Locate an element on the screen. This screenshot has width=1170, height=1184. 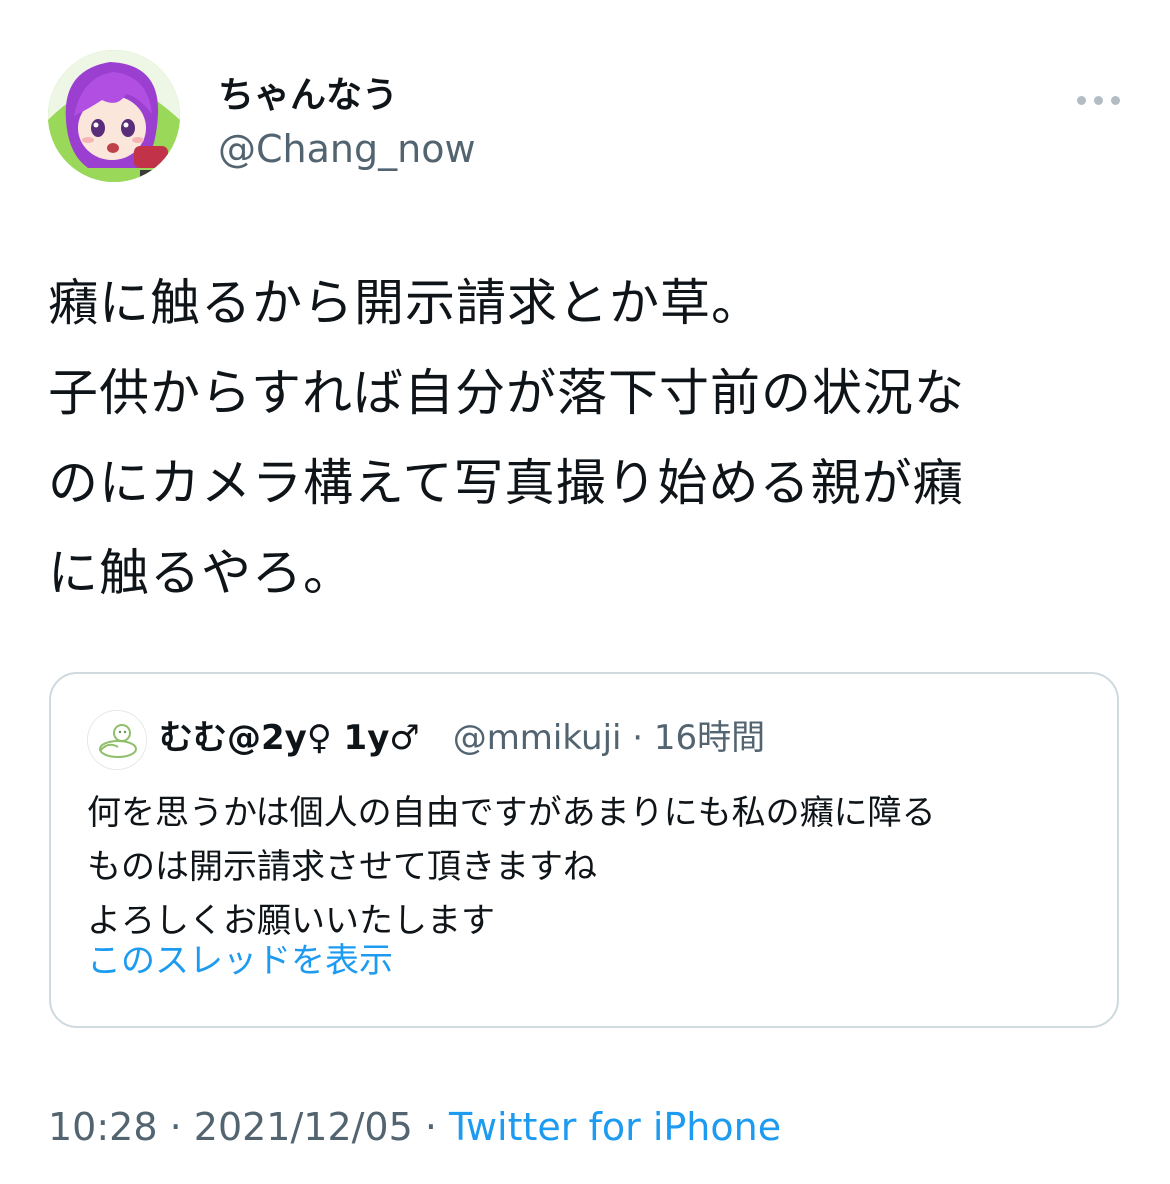
quoted-user-avatar is located at coordinates (117, 740).